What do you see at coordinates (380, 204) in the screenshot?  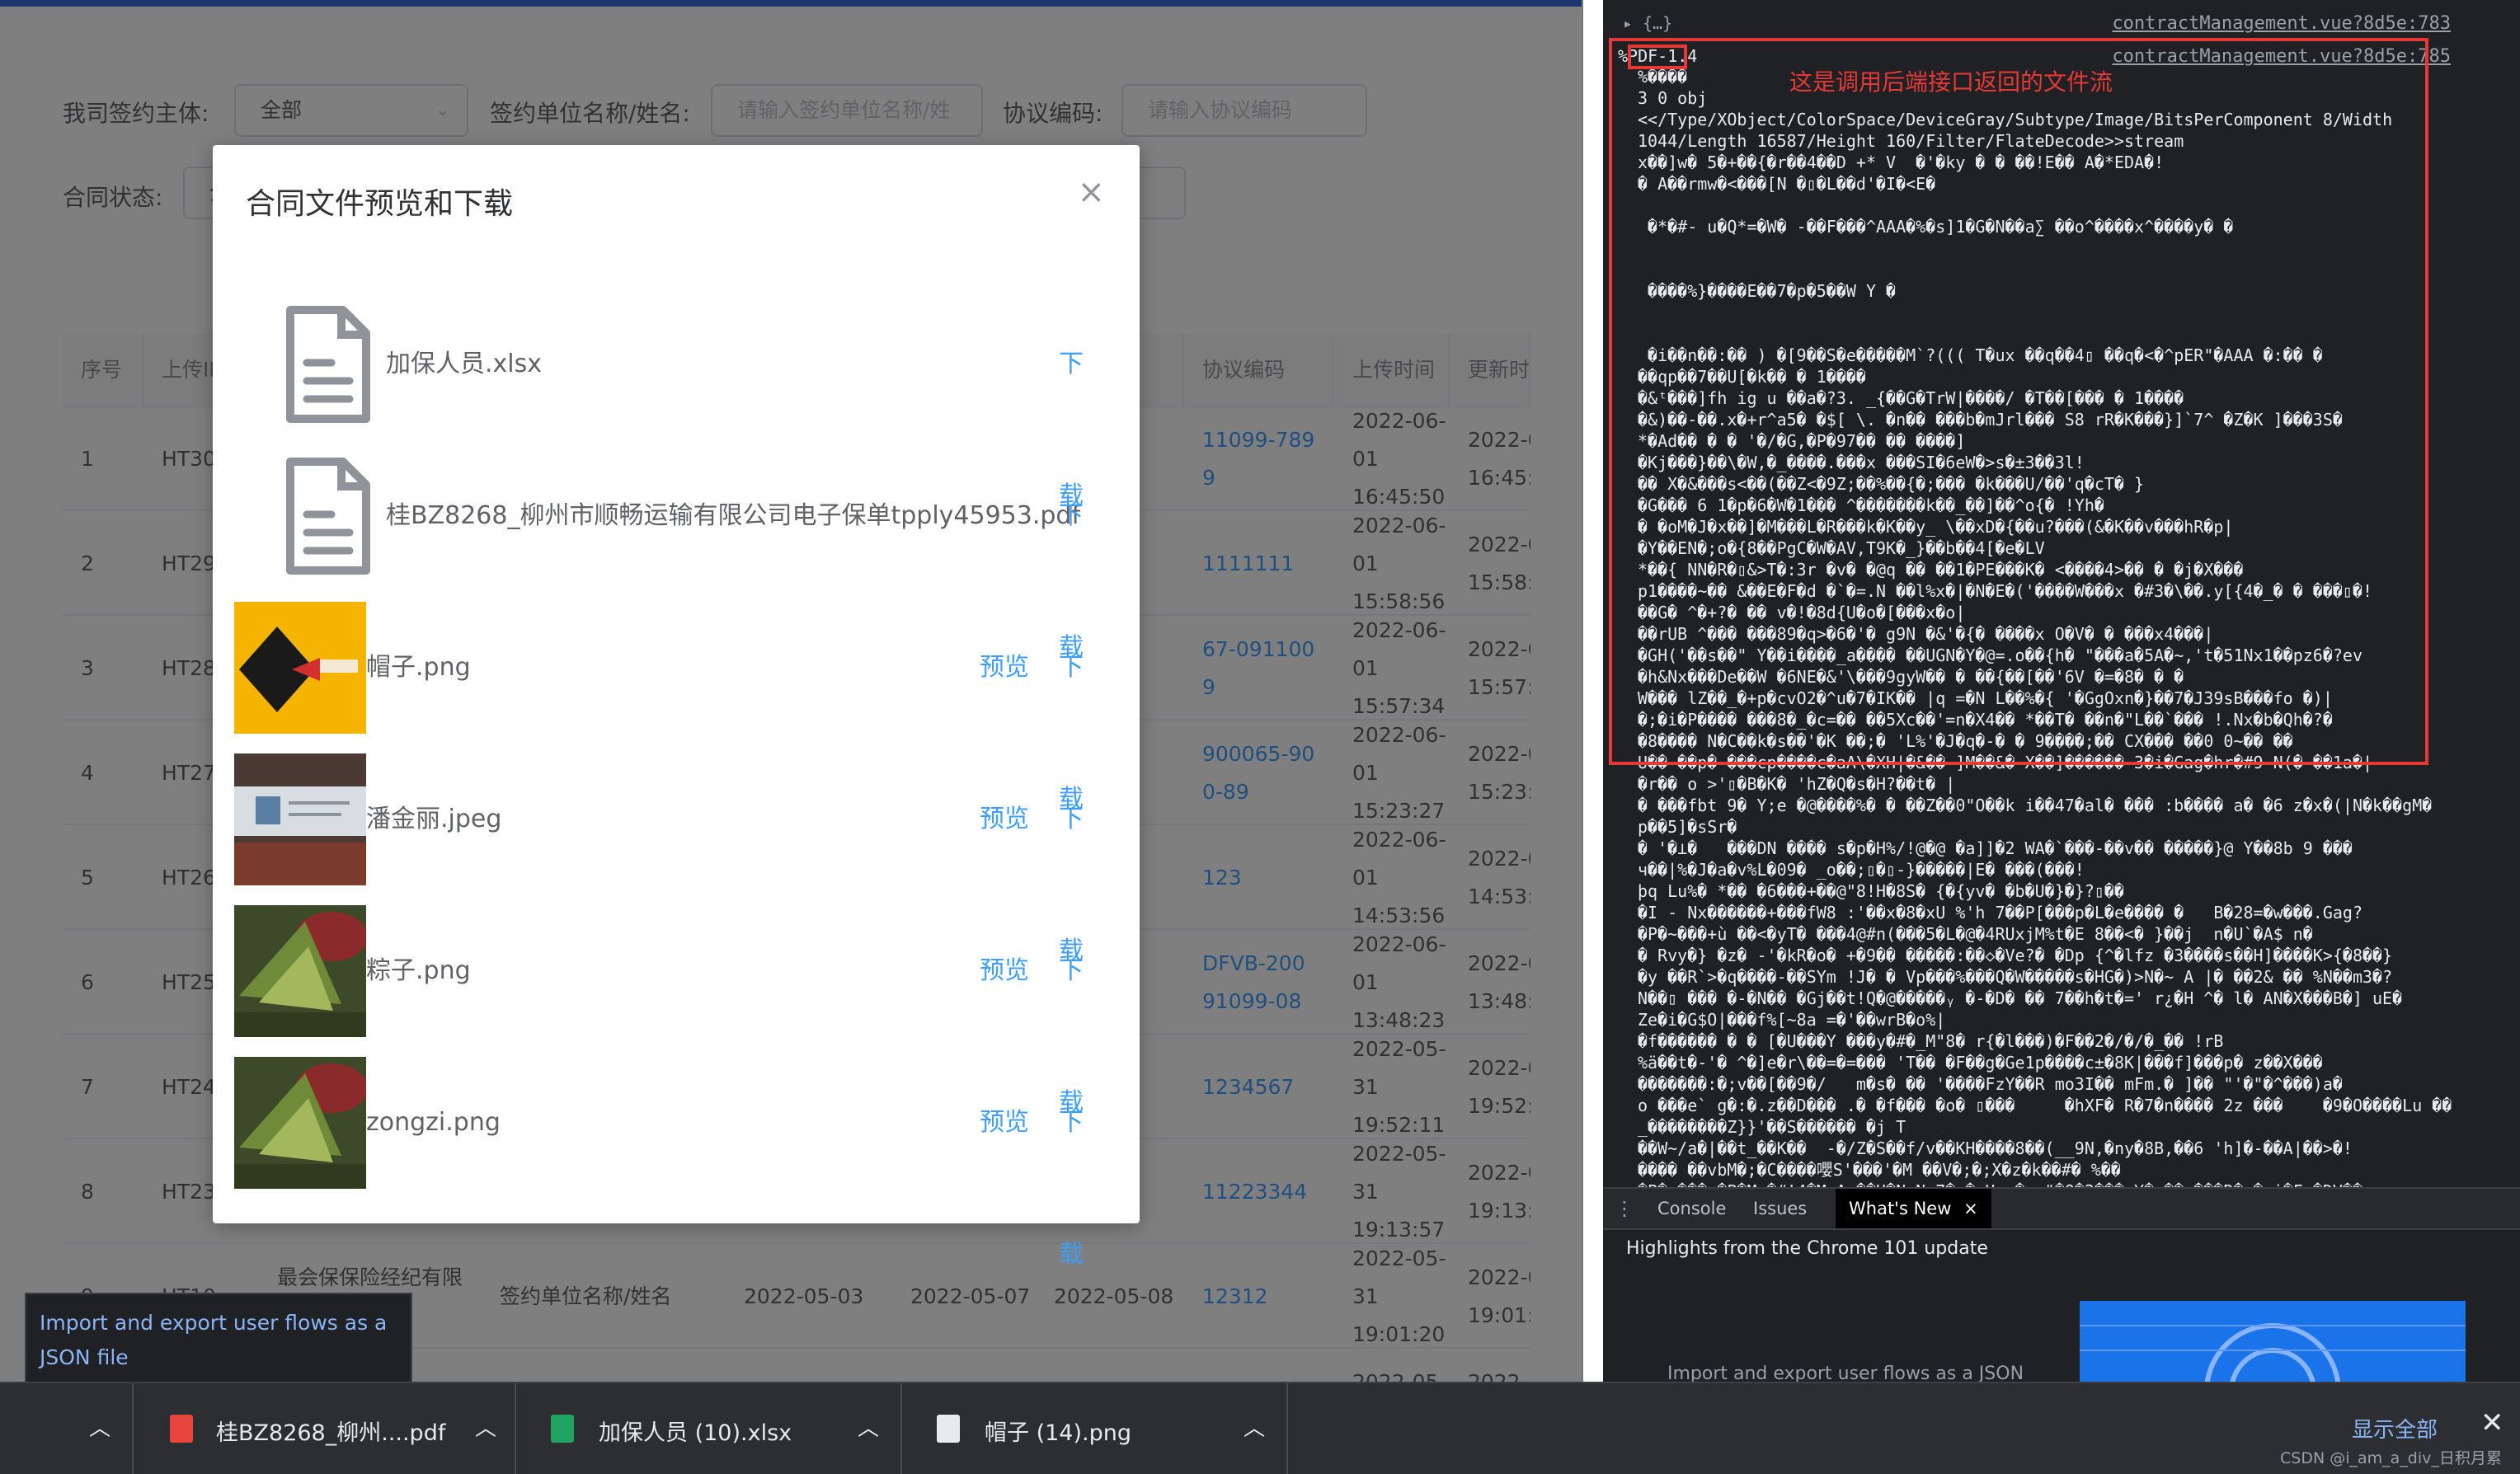 I see `dialog-title: 合同文件预览和下载` at bounding box center [380, 204].